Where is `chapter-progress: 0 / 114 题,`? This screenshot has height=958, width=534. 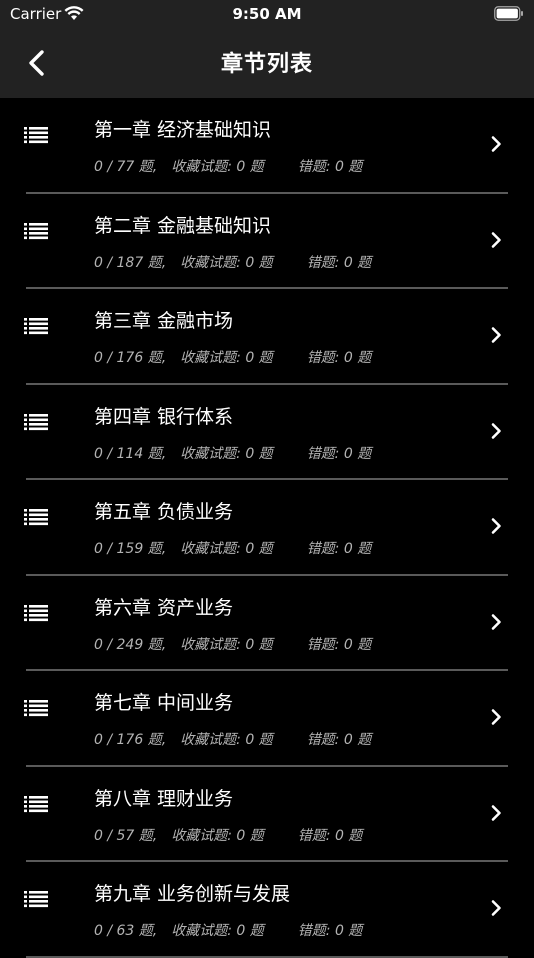 chapter-progress: 0 / 114 题, is located at coordinates (130, 453).